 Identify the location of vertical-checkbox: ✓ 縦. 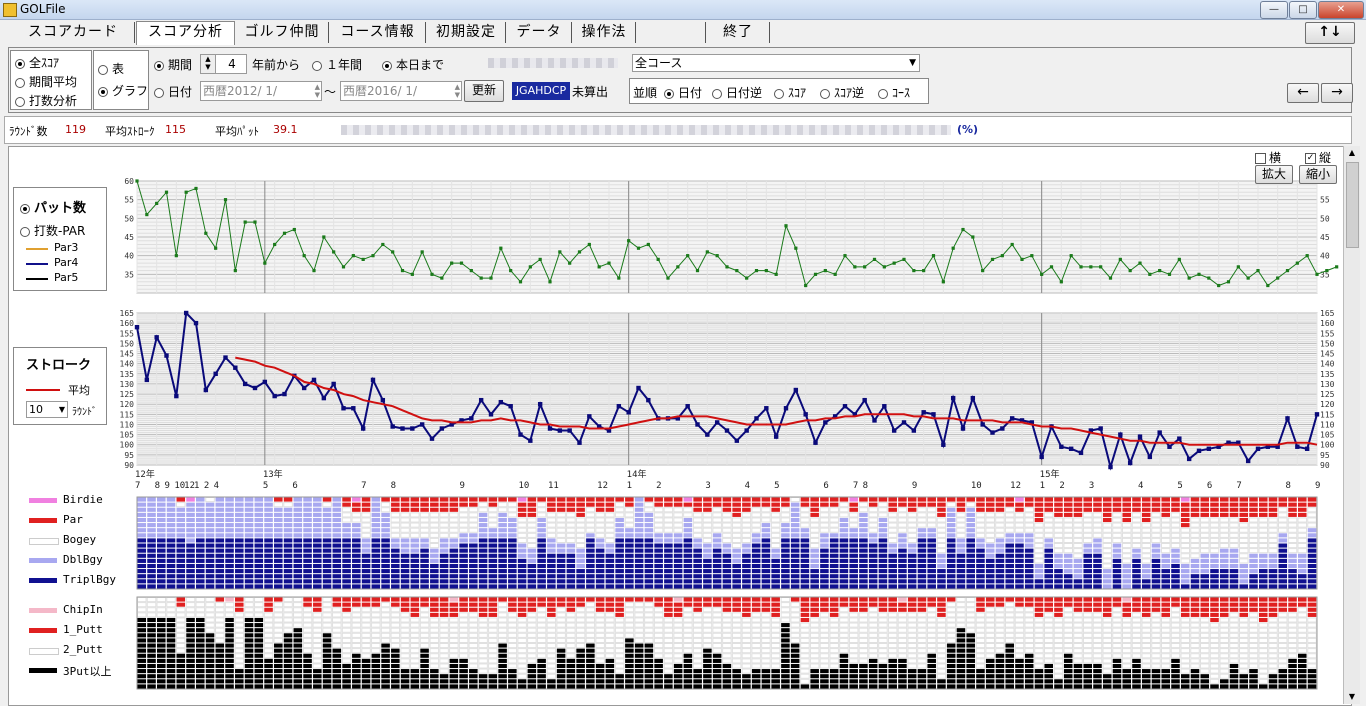
(1318, 157).